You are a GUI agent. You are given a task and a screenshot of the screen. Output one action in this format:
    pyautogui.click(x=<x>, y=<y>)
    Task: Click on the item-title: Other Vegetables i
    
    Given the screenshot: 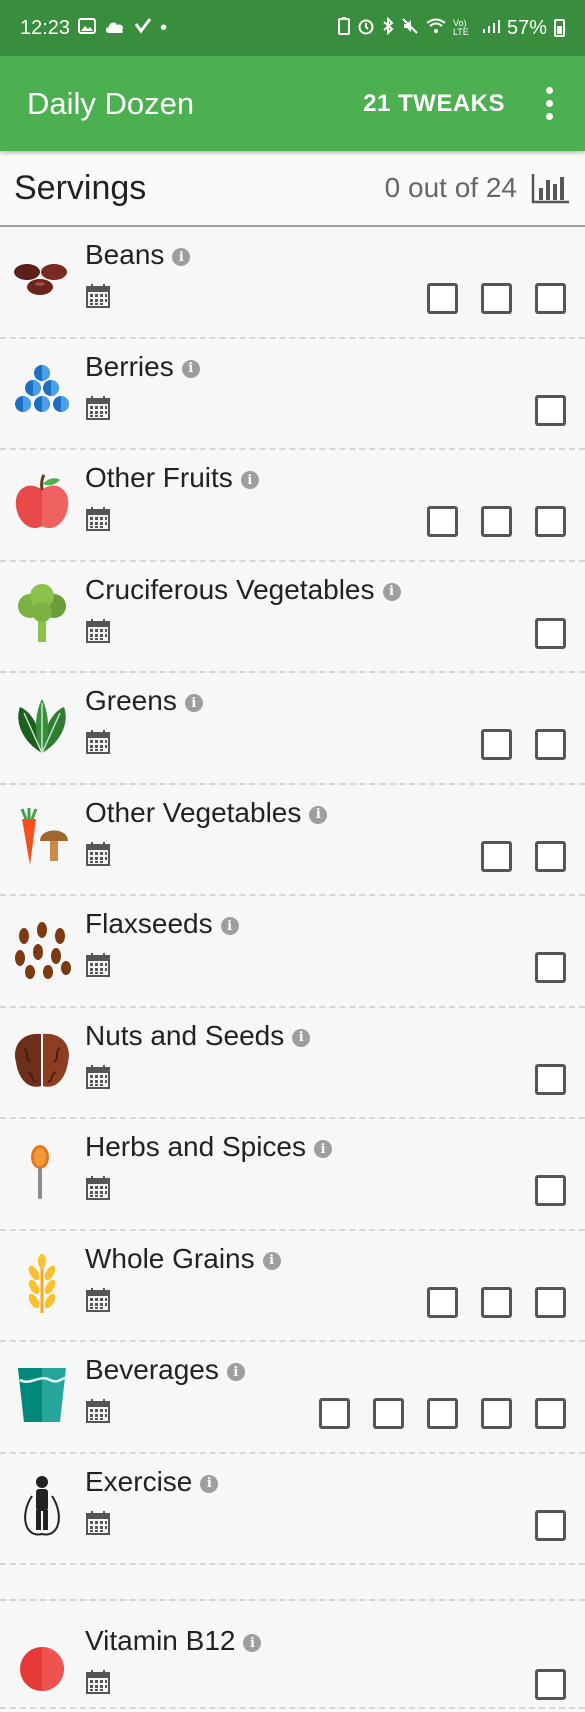 What is the action you would take?
    pyautogui.click(x=206, y=812)
    